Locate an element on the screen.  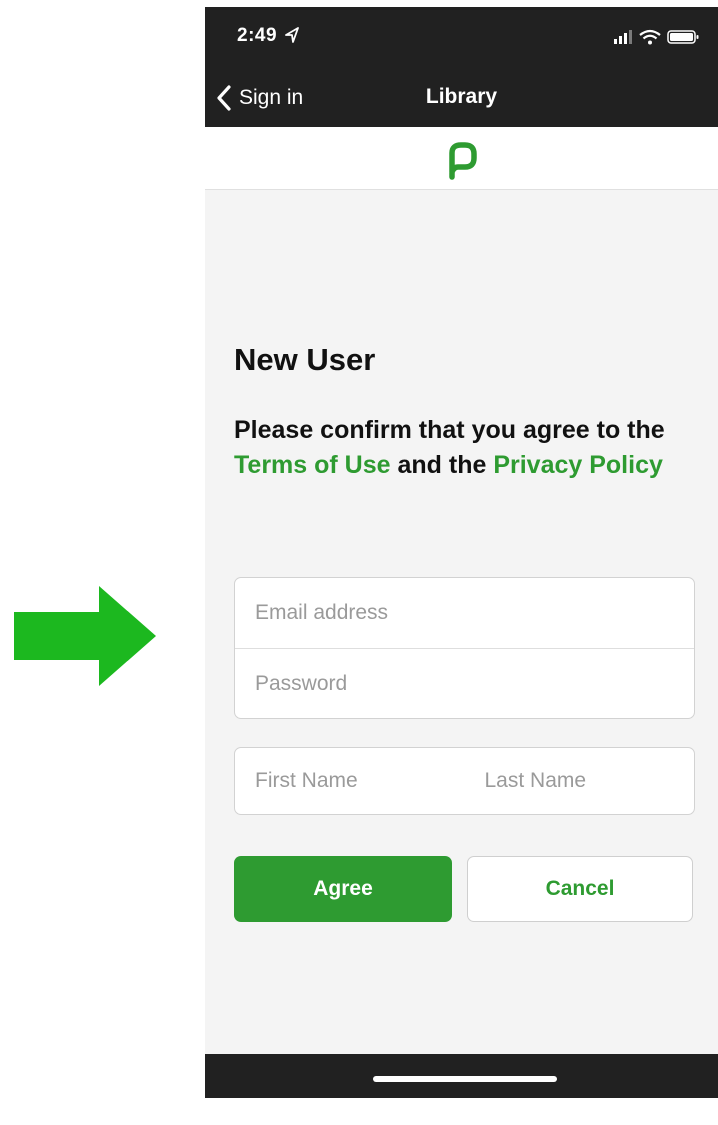
signal-icon is located at coordinates (623, 37).